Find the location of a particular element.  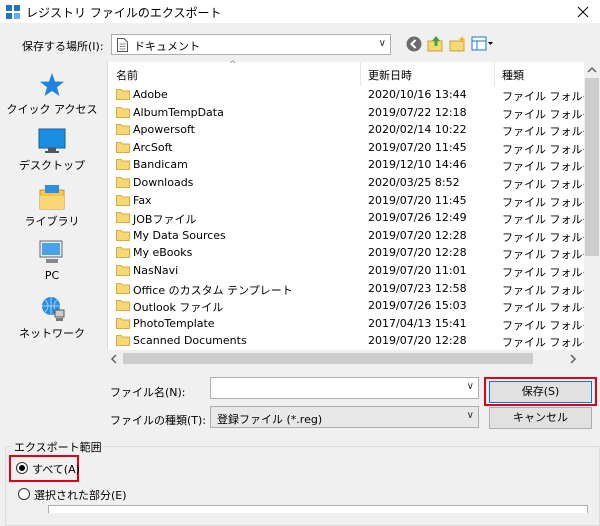

file-date: 2020/03/25 8:52 is located at coordinates (414, 182).